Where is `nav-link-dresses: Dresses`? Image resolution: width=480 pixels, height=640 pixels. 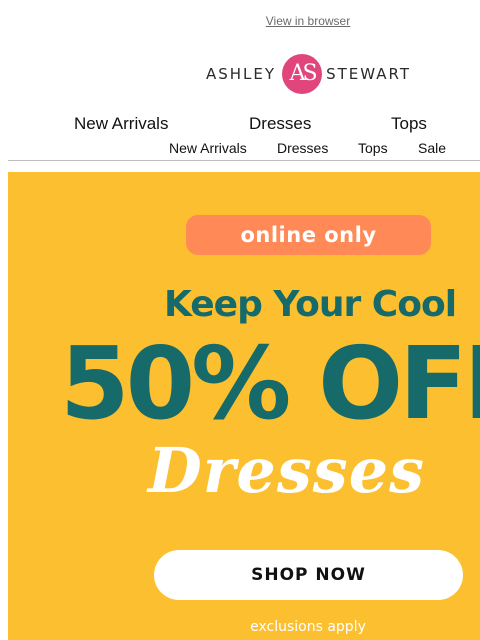 nav-link-dresses: Dresses is located at coordinates (280, 124).